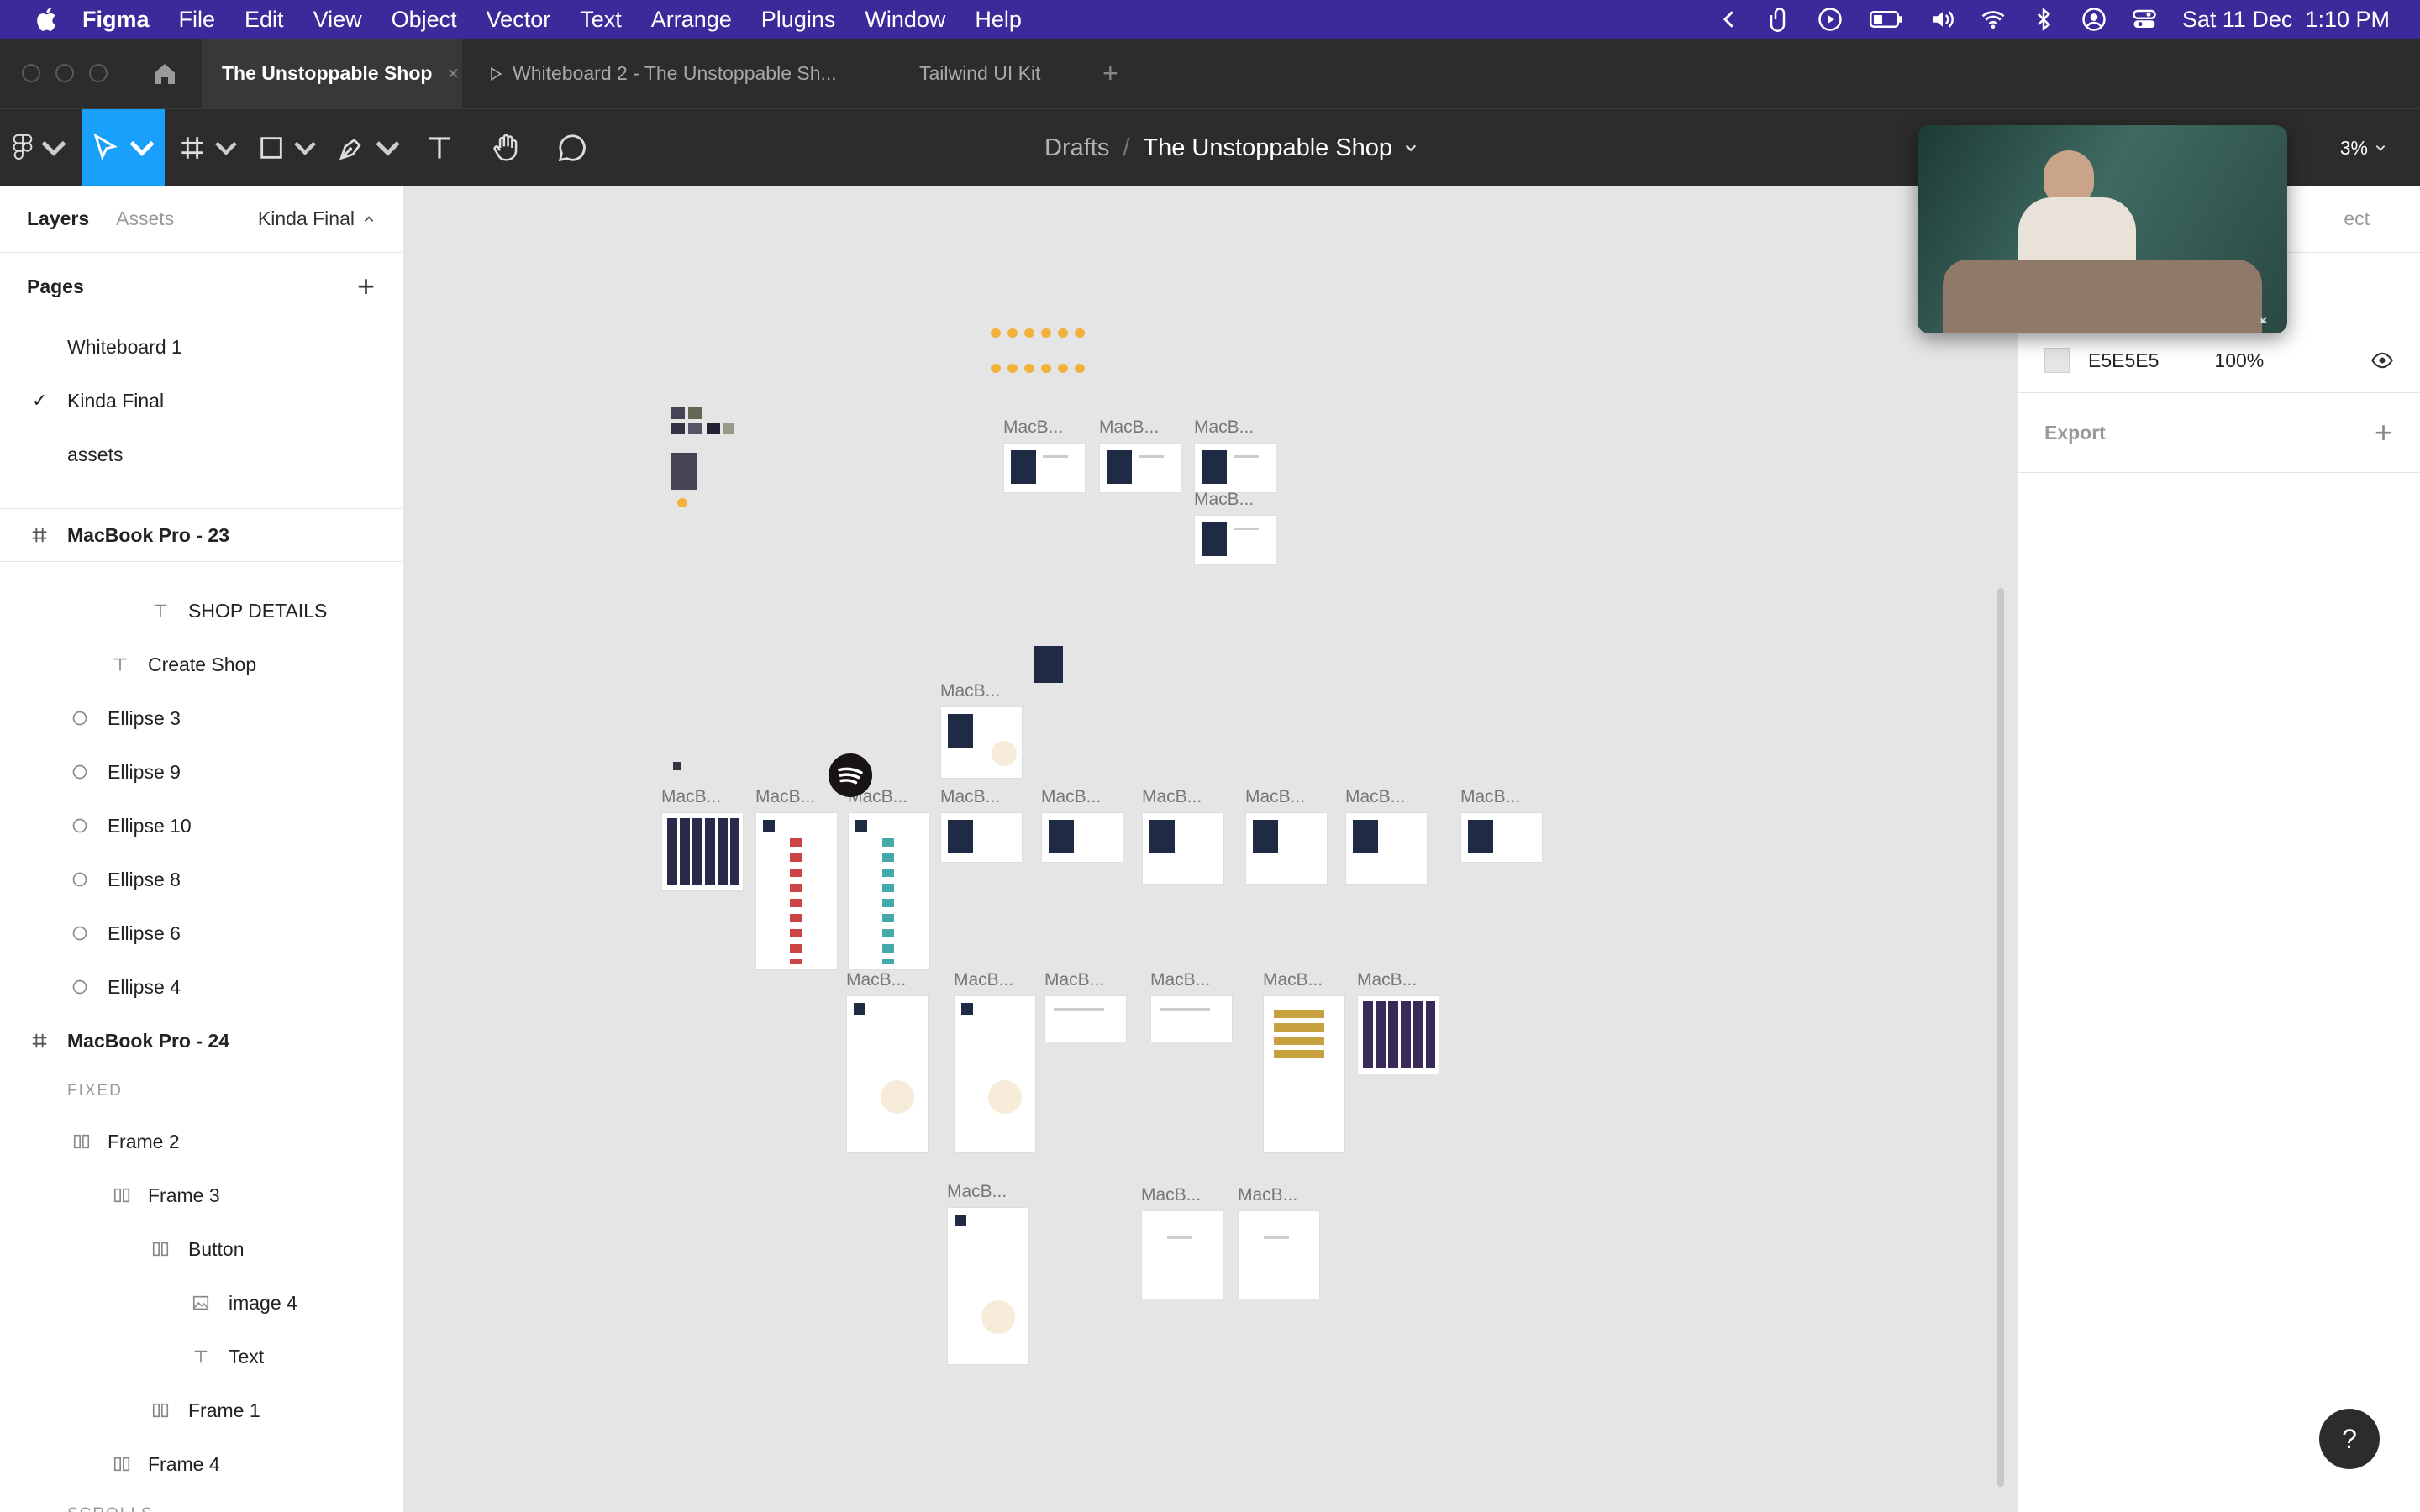 The height and width of the screenshot is (1512, 2420). I want to click on menu-text: Text, so click(601, 20).